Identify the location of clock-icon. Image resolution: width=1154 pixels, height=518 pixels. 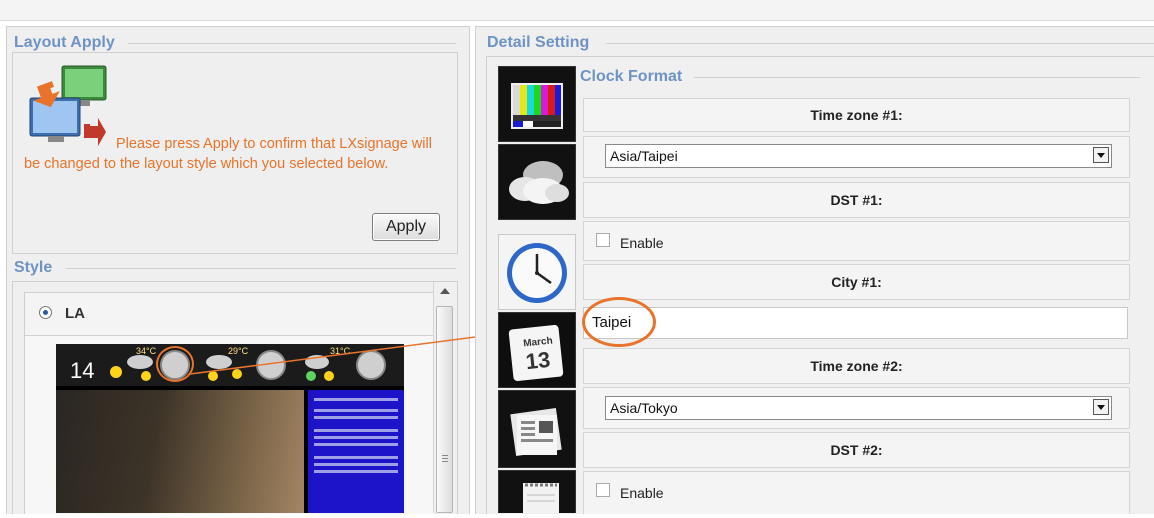
(537, 273).